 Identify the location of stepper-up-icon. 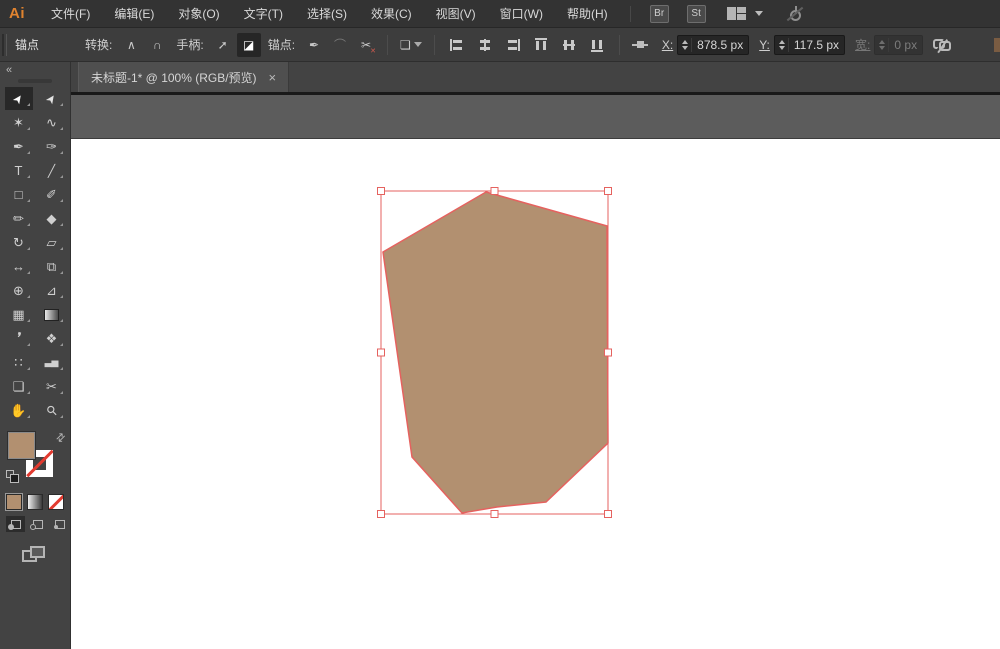
(781, 41).